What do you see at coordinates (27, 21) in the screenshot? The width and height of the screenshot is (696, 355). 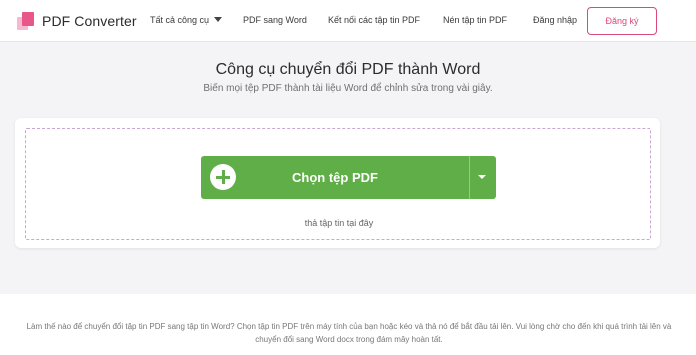 I see `pdf-converter-logo-icon` at bounding box center [27, 21].